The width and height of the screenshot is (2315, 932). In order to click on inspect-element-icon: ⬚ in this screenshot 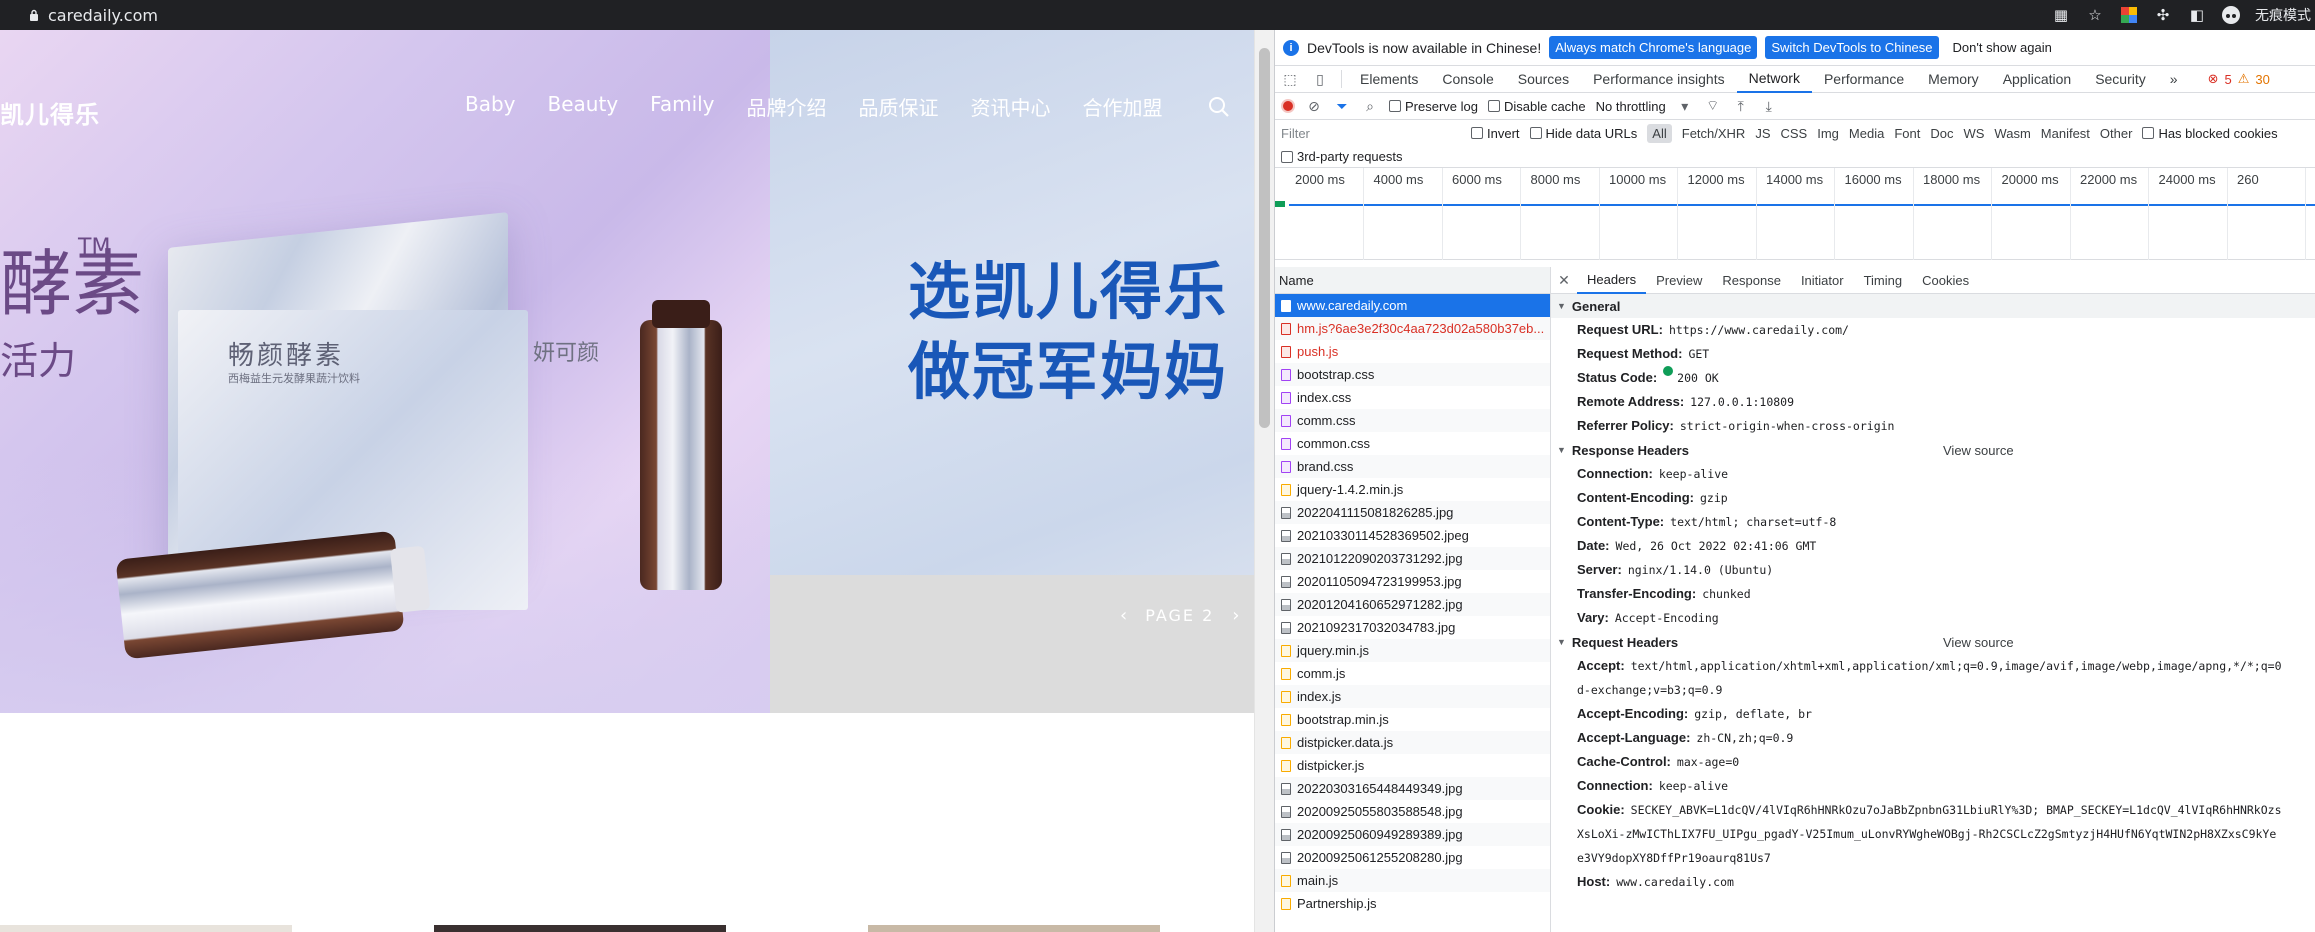, I will do `click(1290, 79)`.